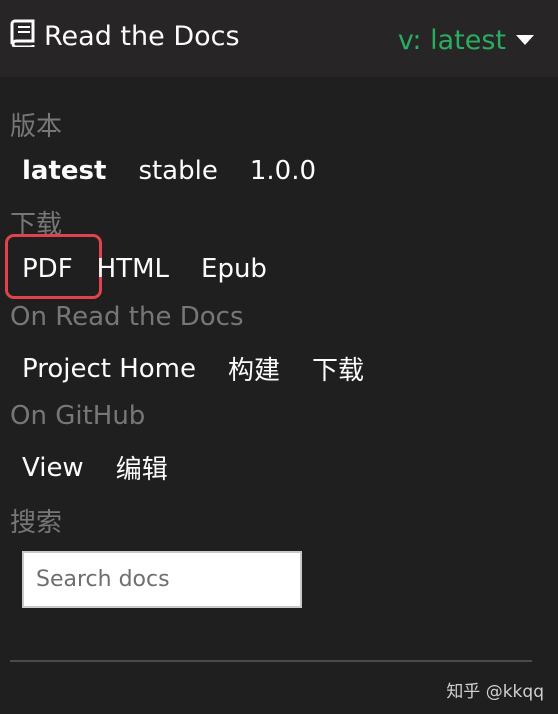  Describe the element at coordinates (254, 368) in the screenshot. I see `builds-link: 构建` at that location.